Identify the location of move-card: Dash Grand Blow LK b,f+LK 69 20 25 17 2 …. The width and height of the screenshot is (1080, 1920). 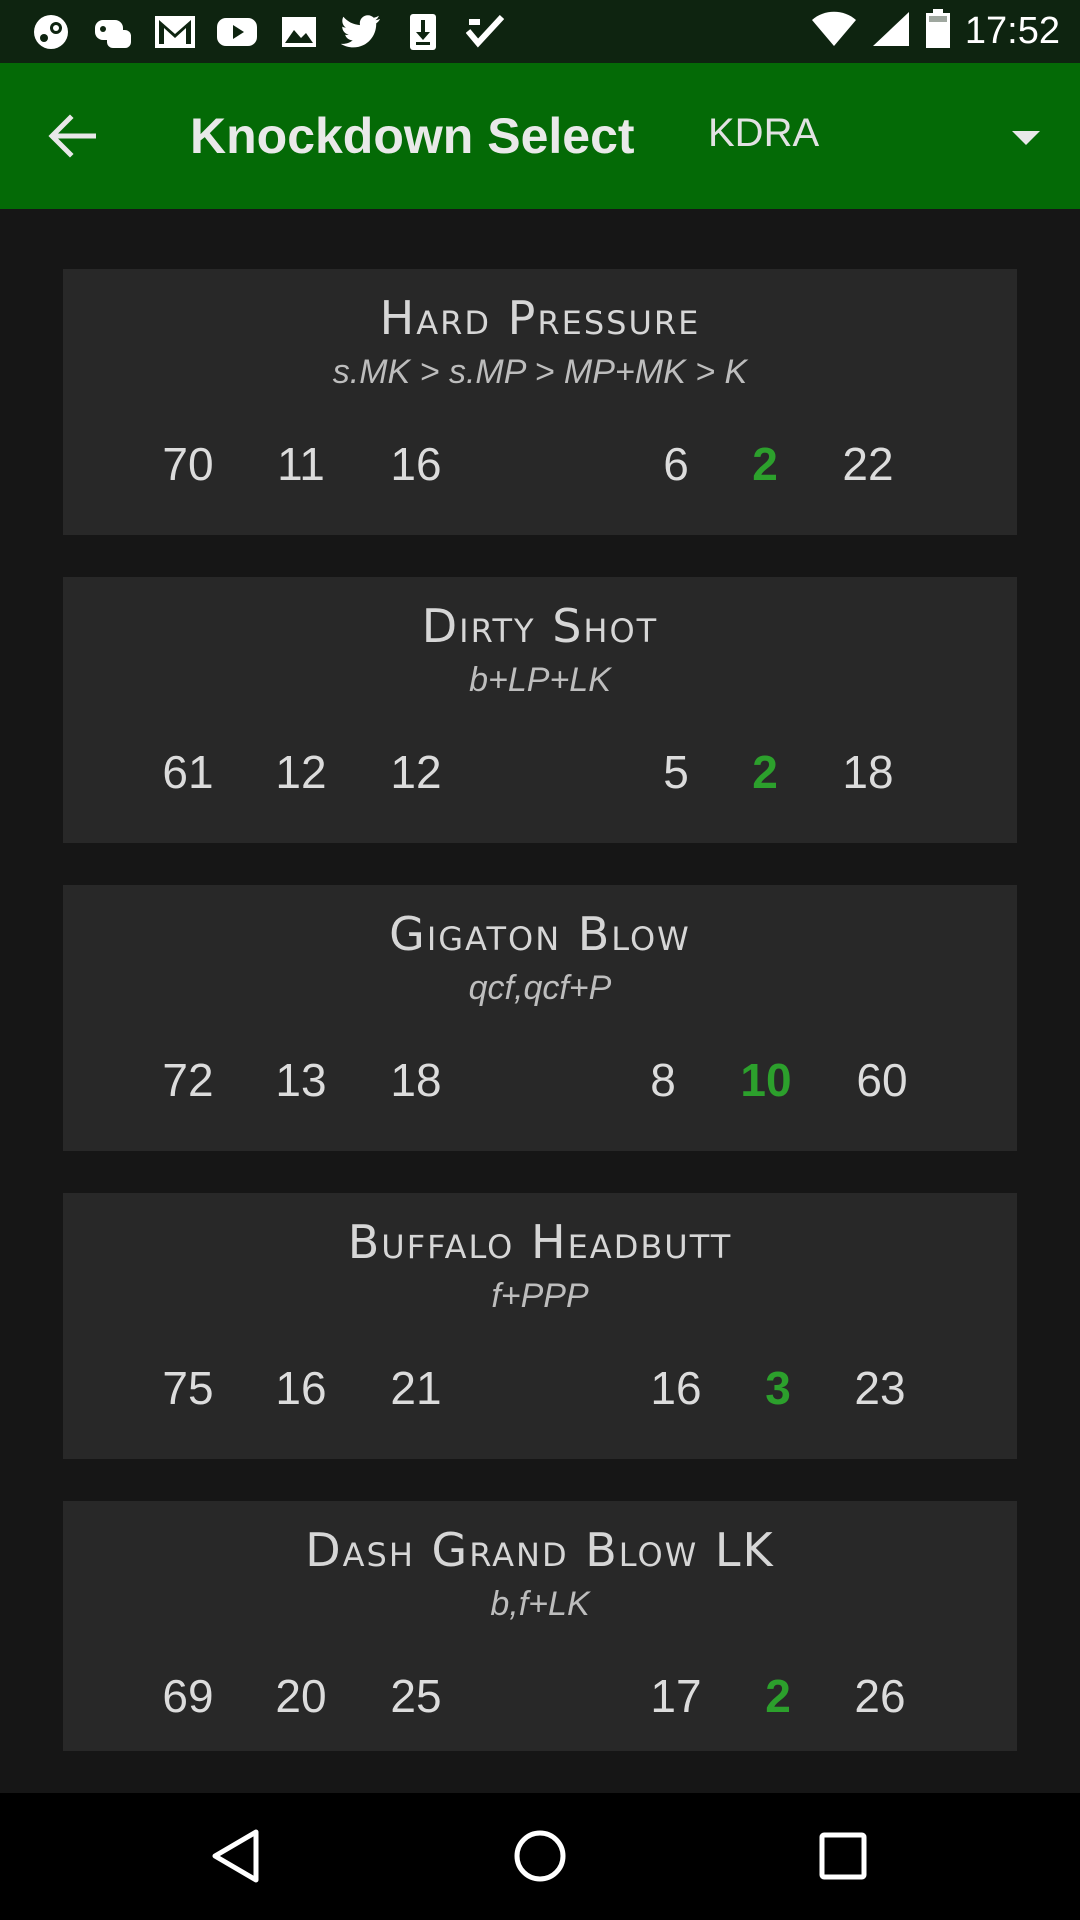
(540, 1626).